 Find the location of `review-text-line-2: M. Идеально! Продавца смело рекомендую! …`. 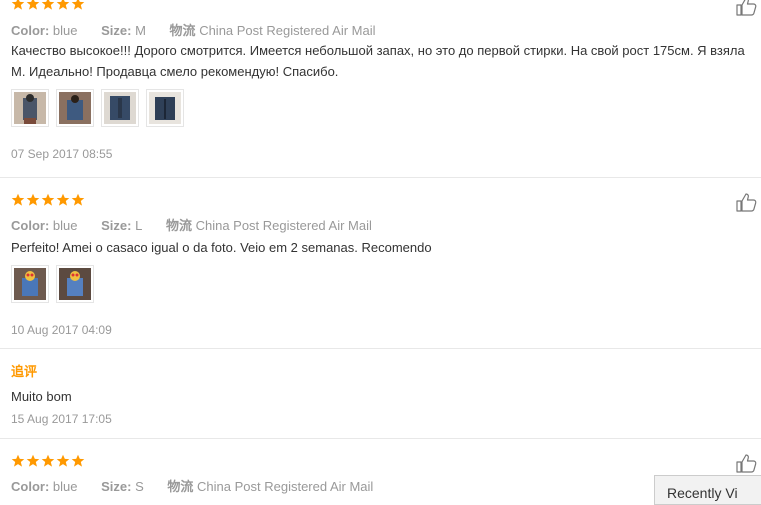

review-text-line-2: M. Идеально! Продавца смело рекомендую! … is located at coordinates (175, 71).